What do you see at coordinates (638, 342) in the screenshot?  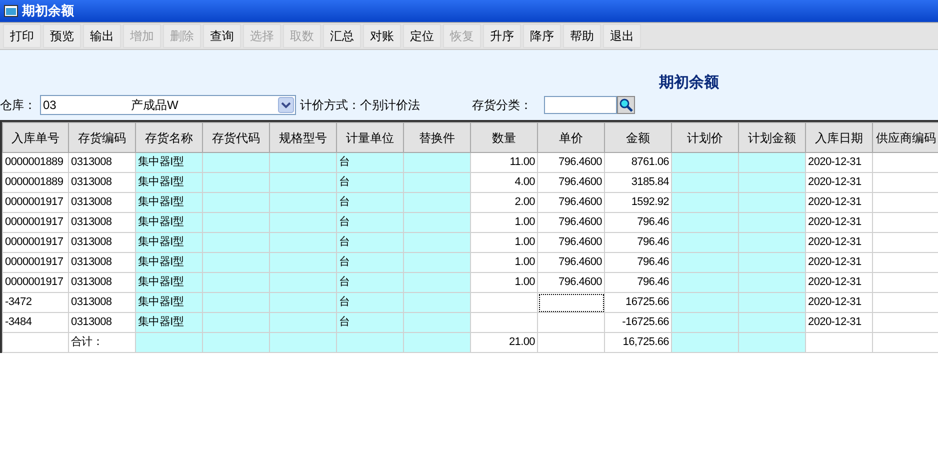 I see `table-cell: 16,725.66` at bounding box center [638, 342].